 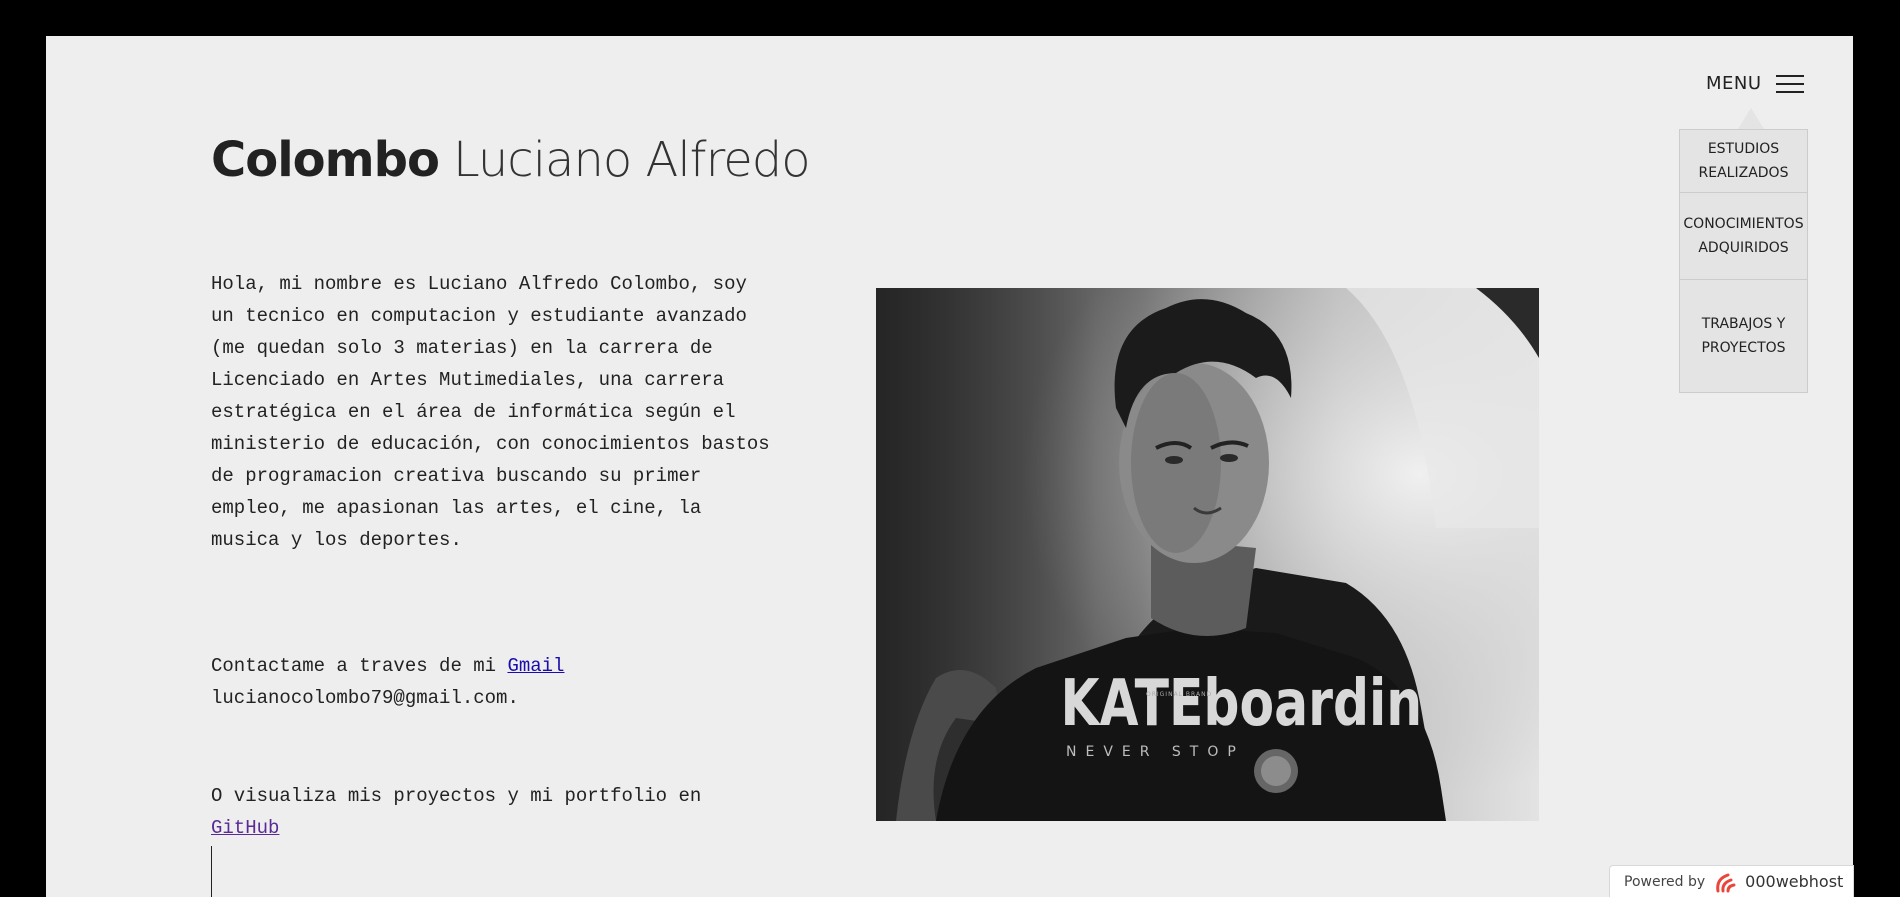 I want to click on menu-item-trabajos-line1: TRABAJOS Y, so click(x=1743, y=324).